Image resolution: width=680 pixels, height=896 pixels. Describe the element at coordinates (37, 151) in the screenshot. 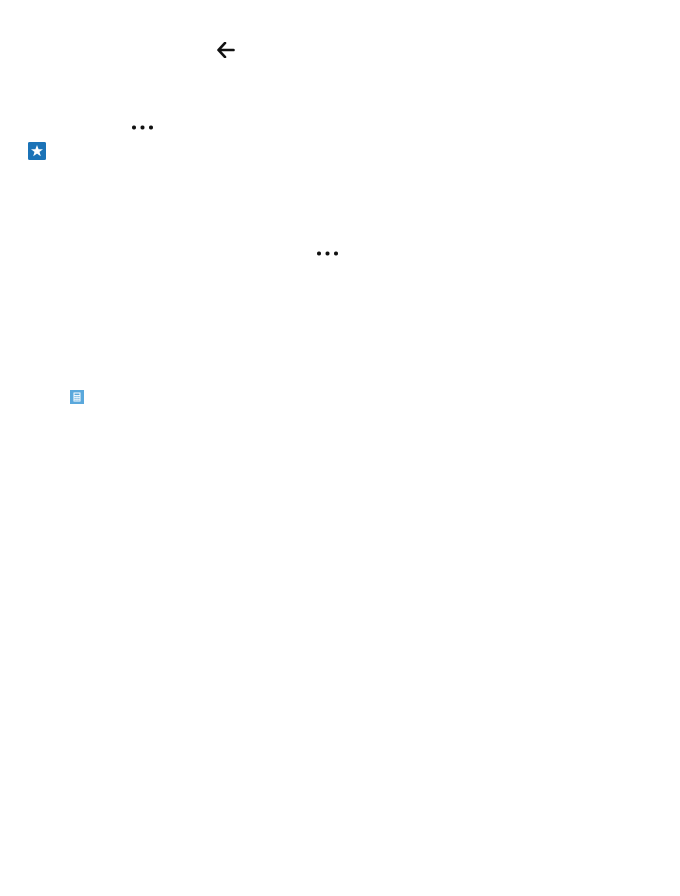

I see `star-icon` at that location.